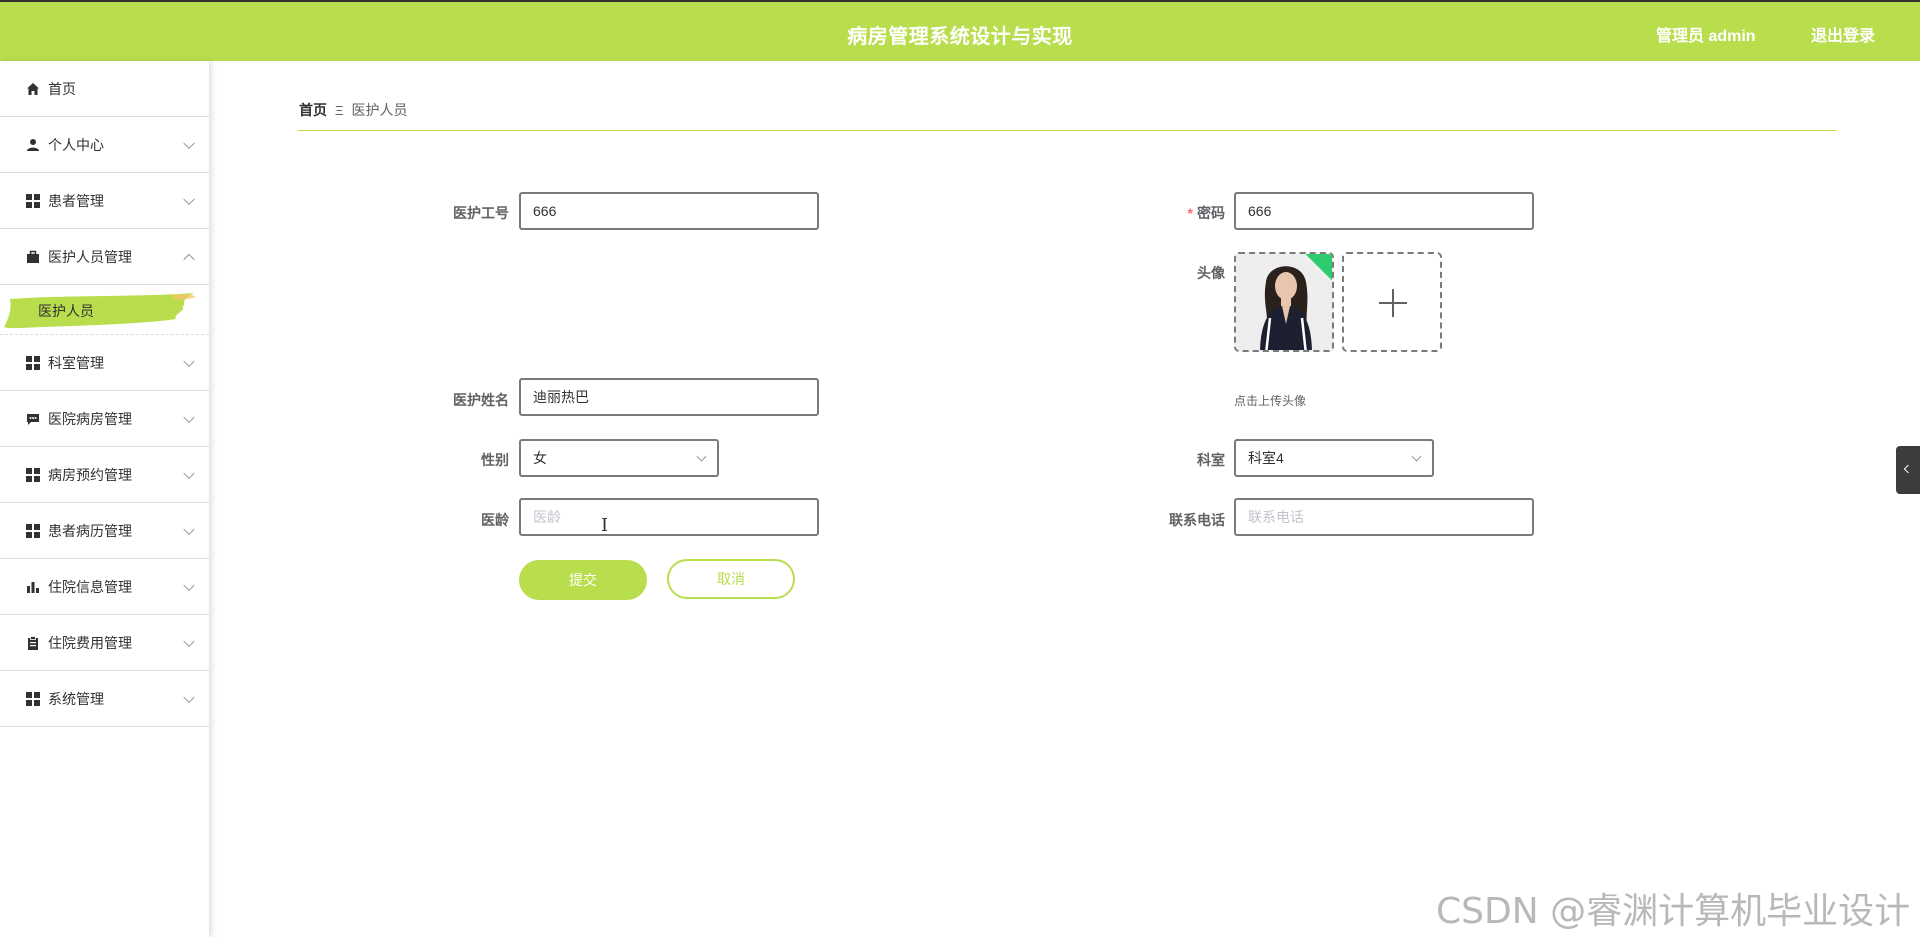  What do you see at coordinates (100, 311) in the screenshot?
I see `active-highlight-brush` at bounding box center [100, 311].